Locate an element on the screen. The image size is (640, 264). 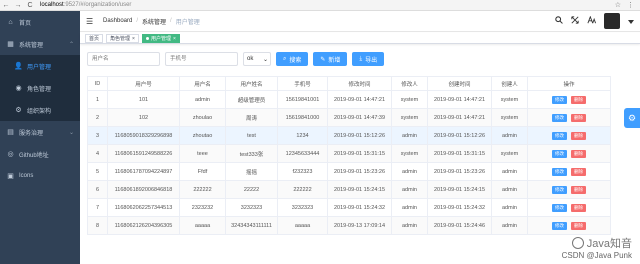
table-cell: Ffdf is located at coordinates (202, 171).